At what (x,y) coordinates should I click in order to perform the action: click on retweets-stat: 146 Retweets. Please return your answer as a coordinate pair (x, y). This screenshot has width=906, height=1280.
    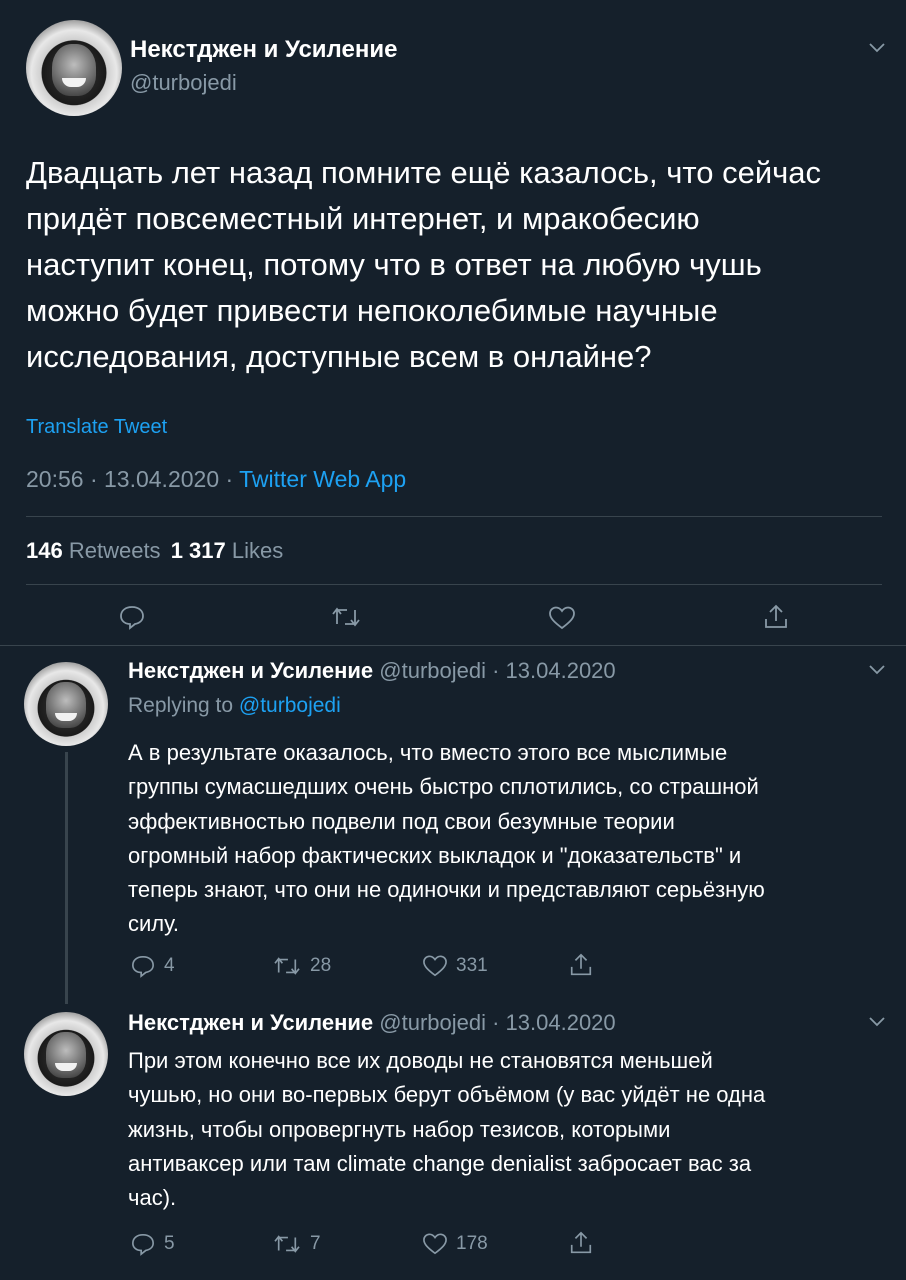
    Looking at the image, I should click on (96, 550).